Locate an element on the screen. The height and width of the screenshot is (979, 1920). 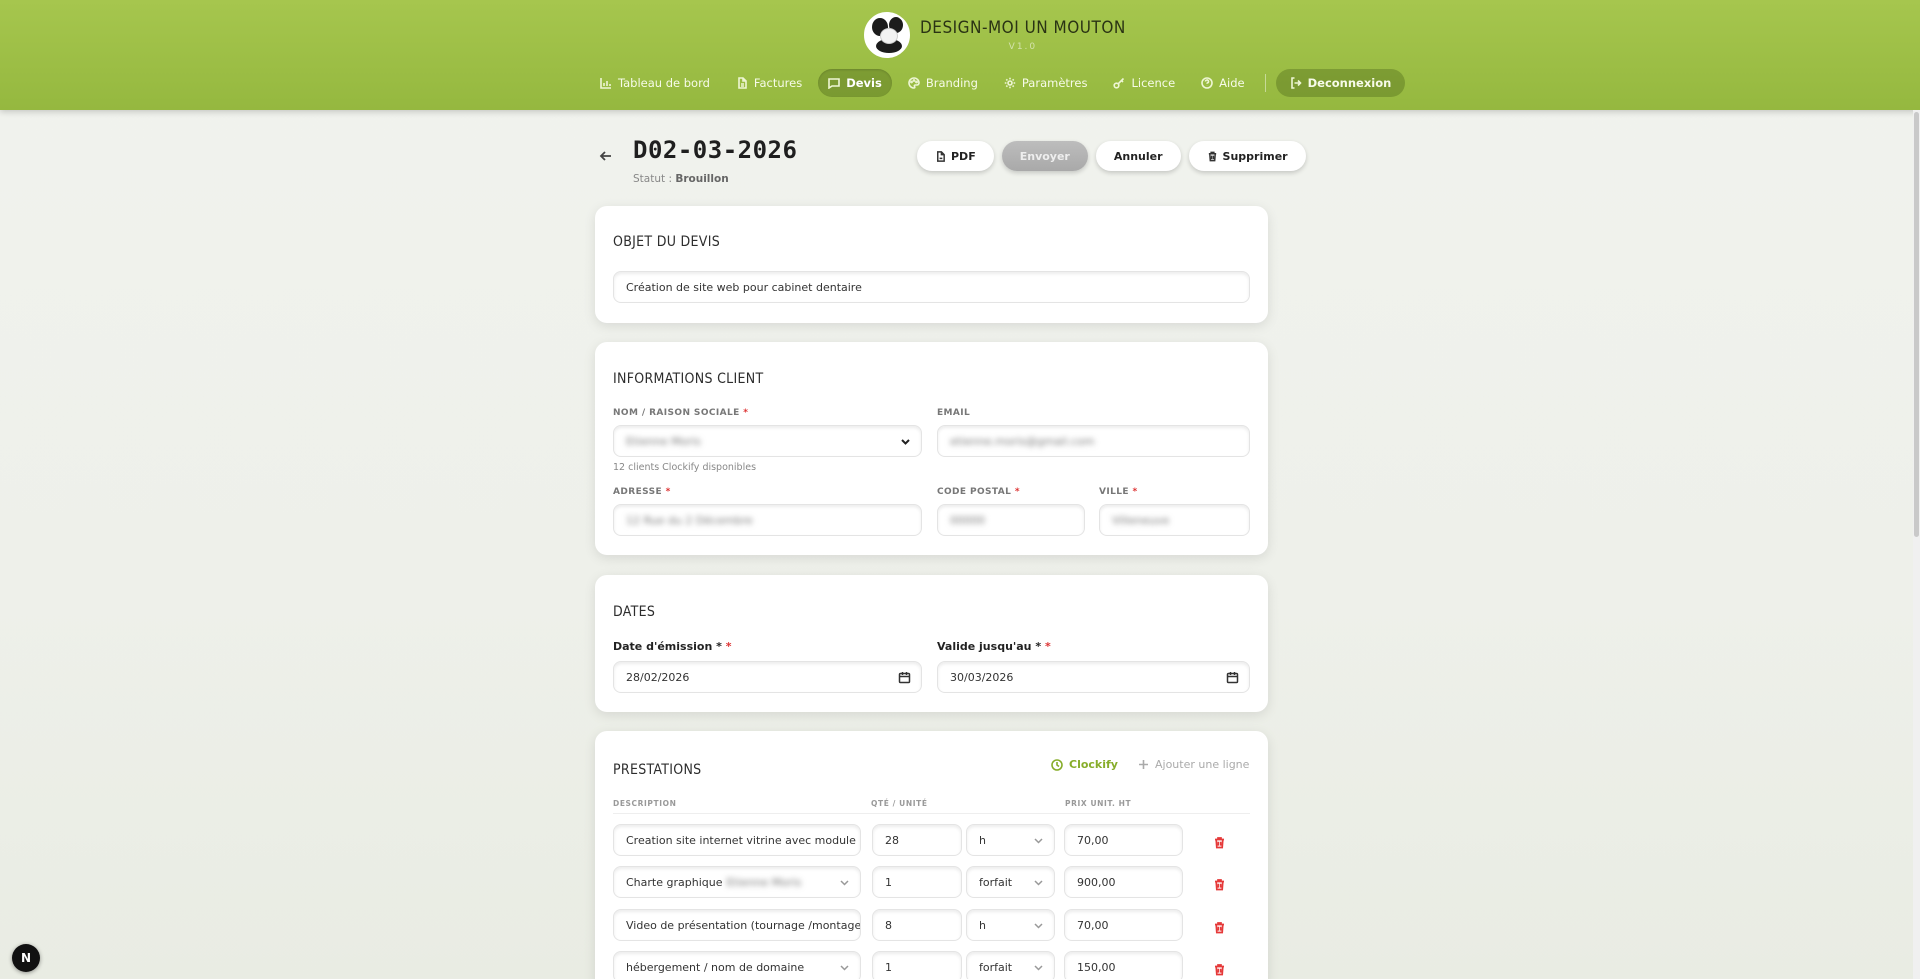
nav-item-tableau-de-bord: Tableau de bord is located at coordinates (655, 83).